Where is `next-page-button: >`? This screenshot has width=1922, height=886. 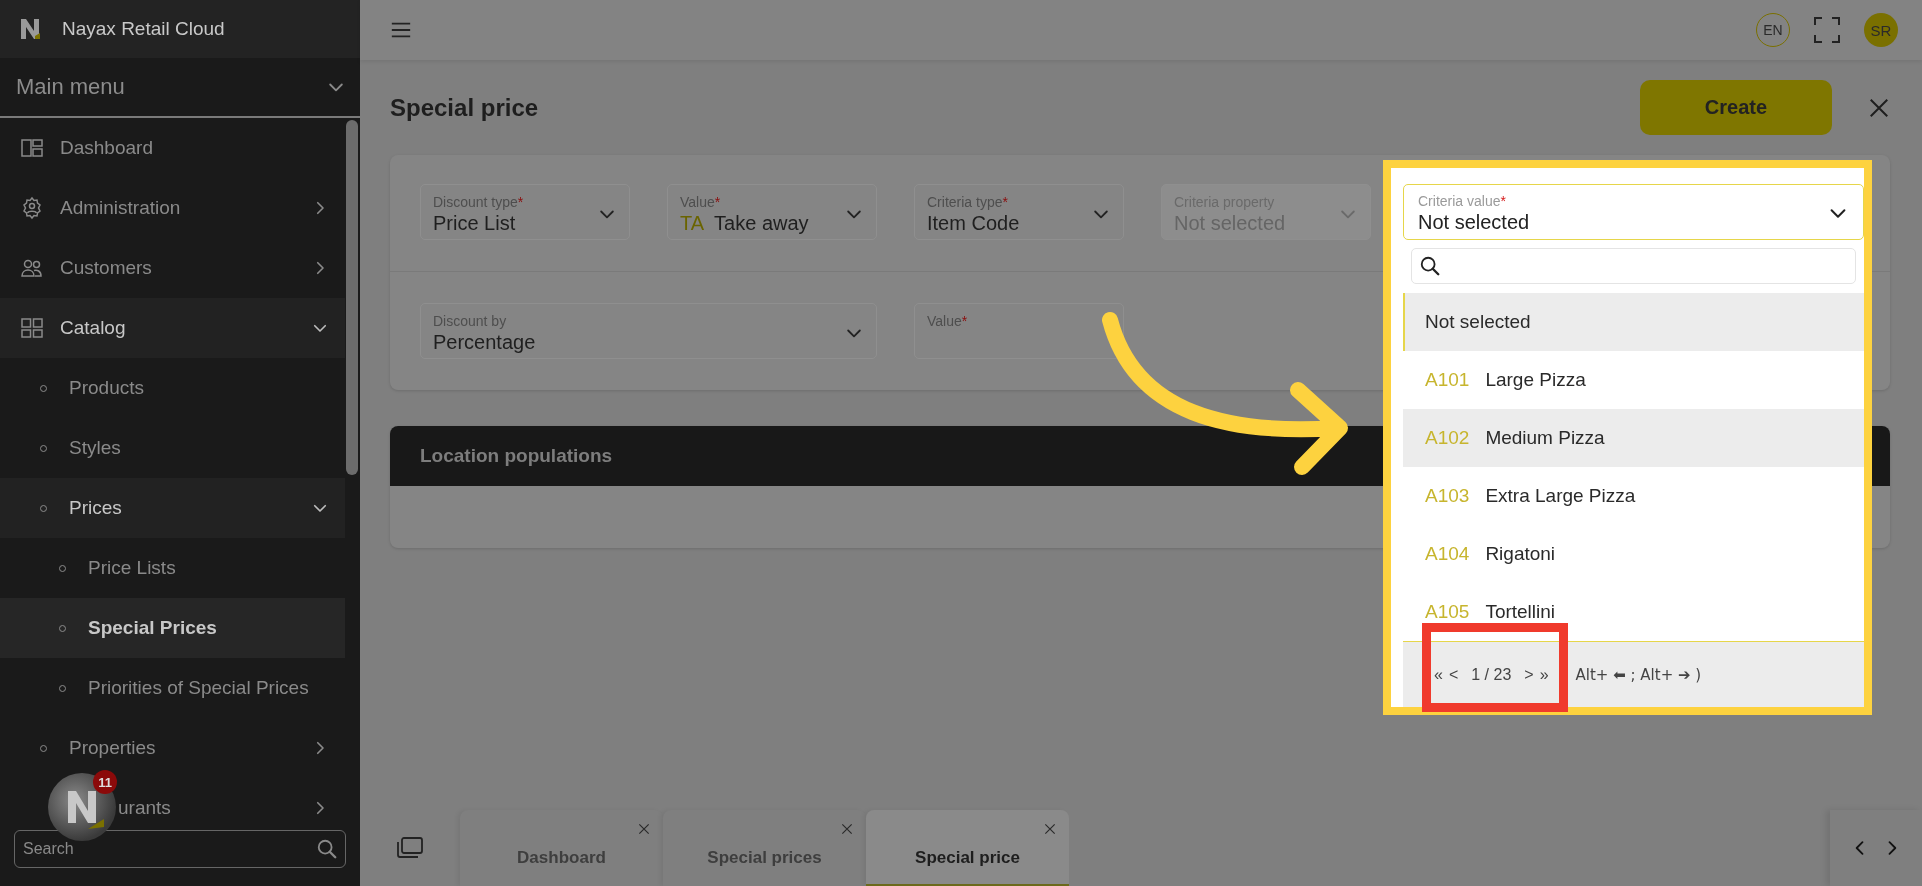 next-page-button: > is located at coordinates (1529, 674).